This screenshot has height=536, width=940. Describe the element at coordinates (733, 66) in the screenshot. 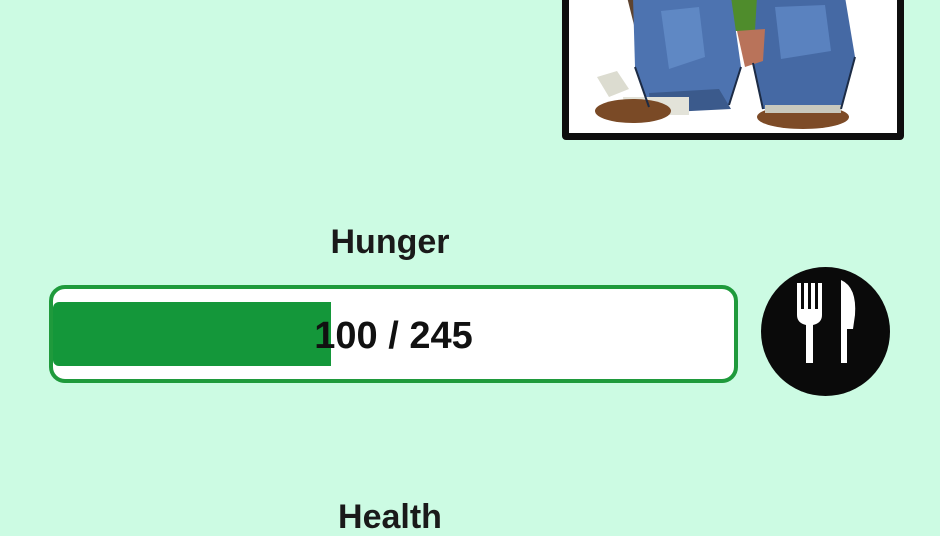

I see `character-image` at that location.